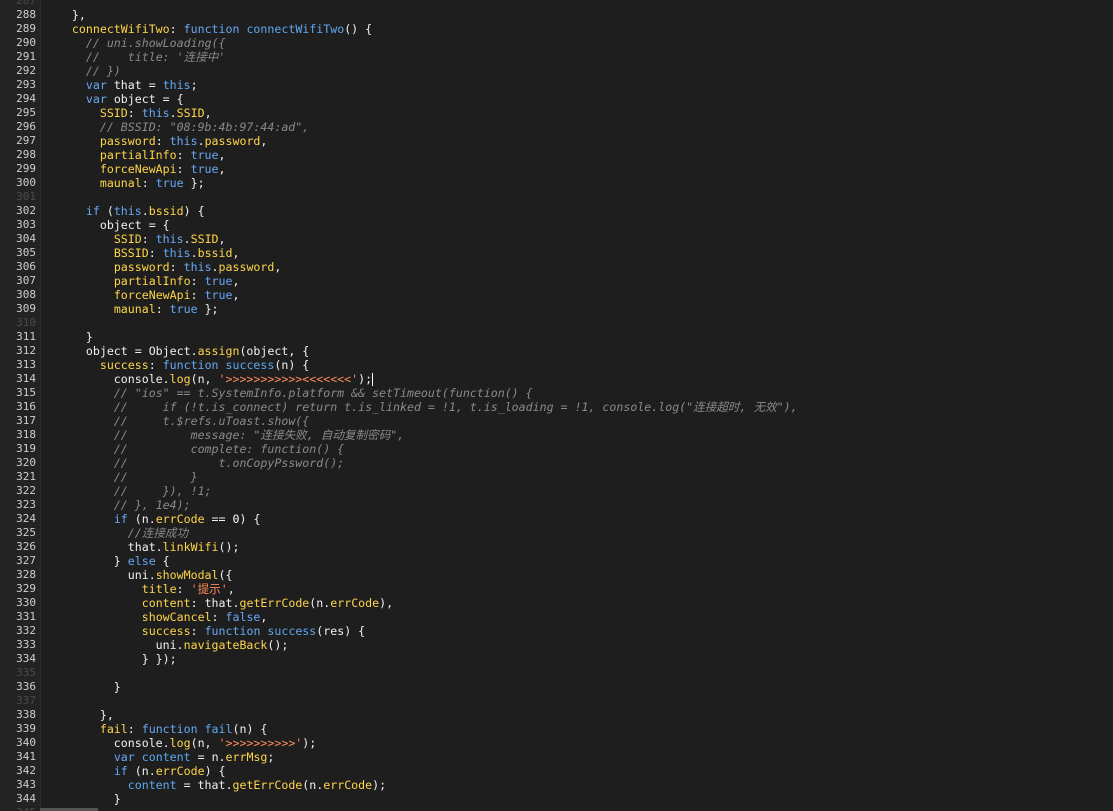  I want to click on code-line: 290 // uni.showLoading({, so click(556, 43).